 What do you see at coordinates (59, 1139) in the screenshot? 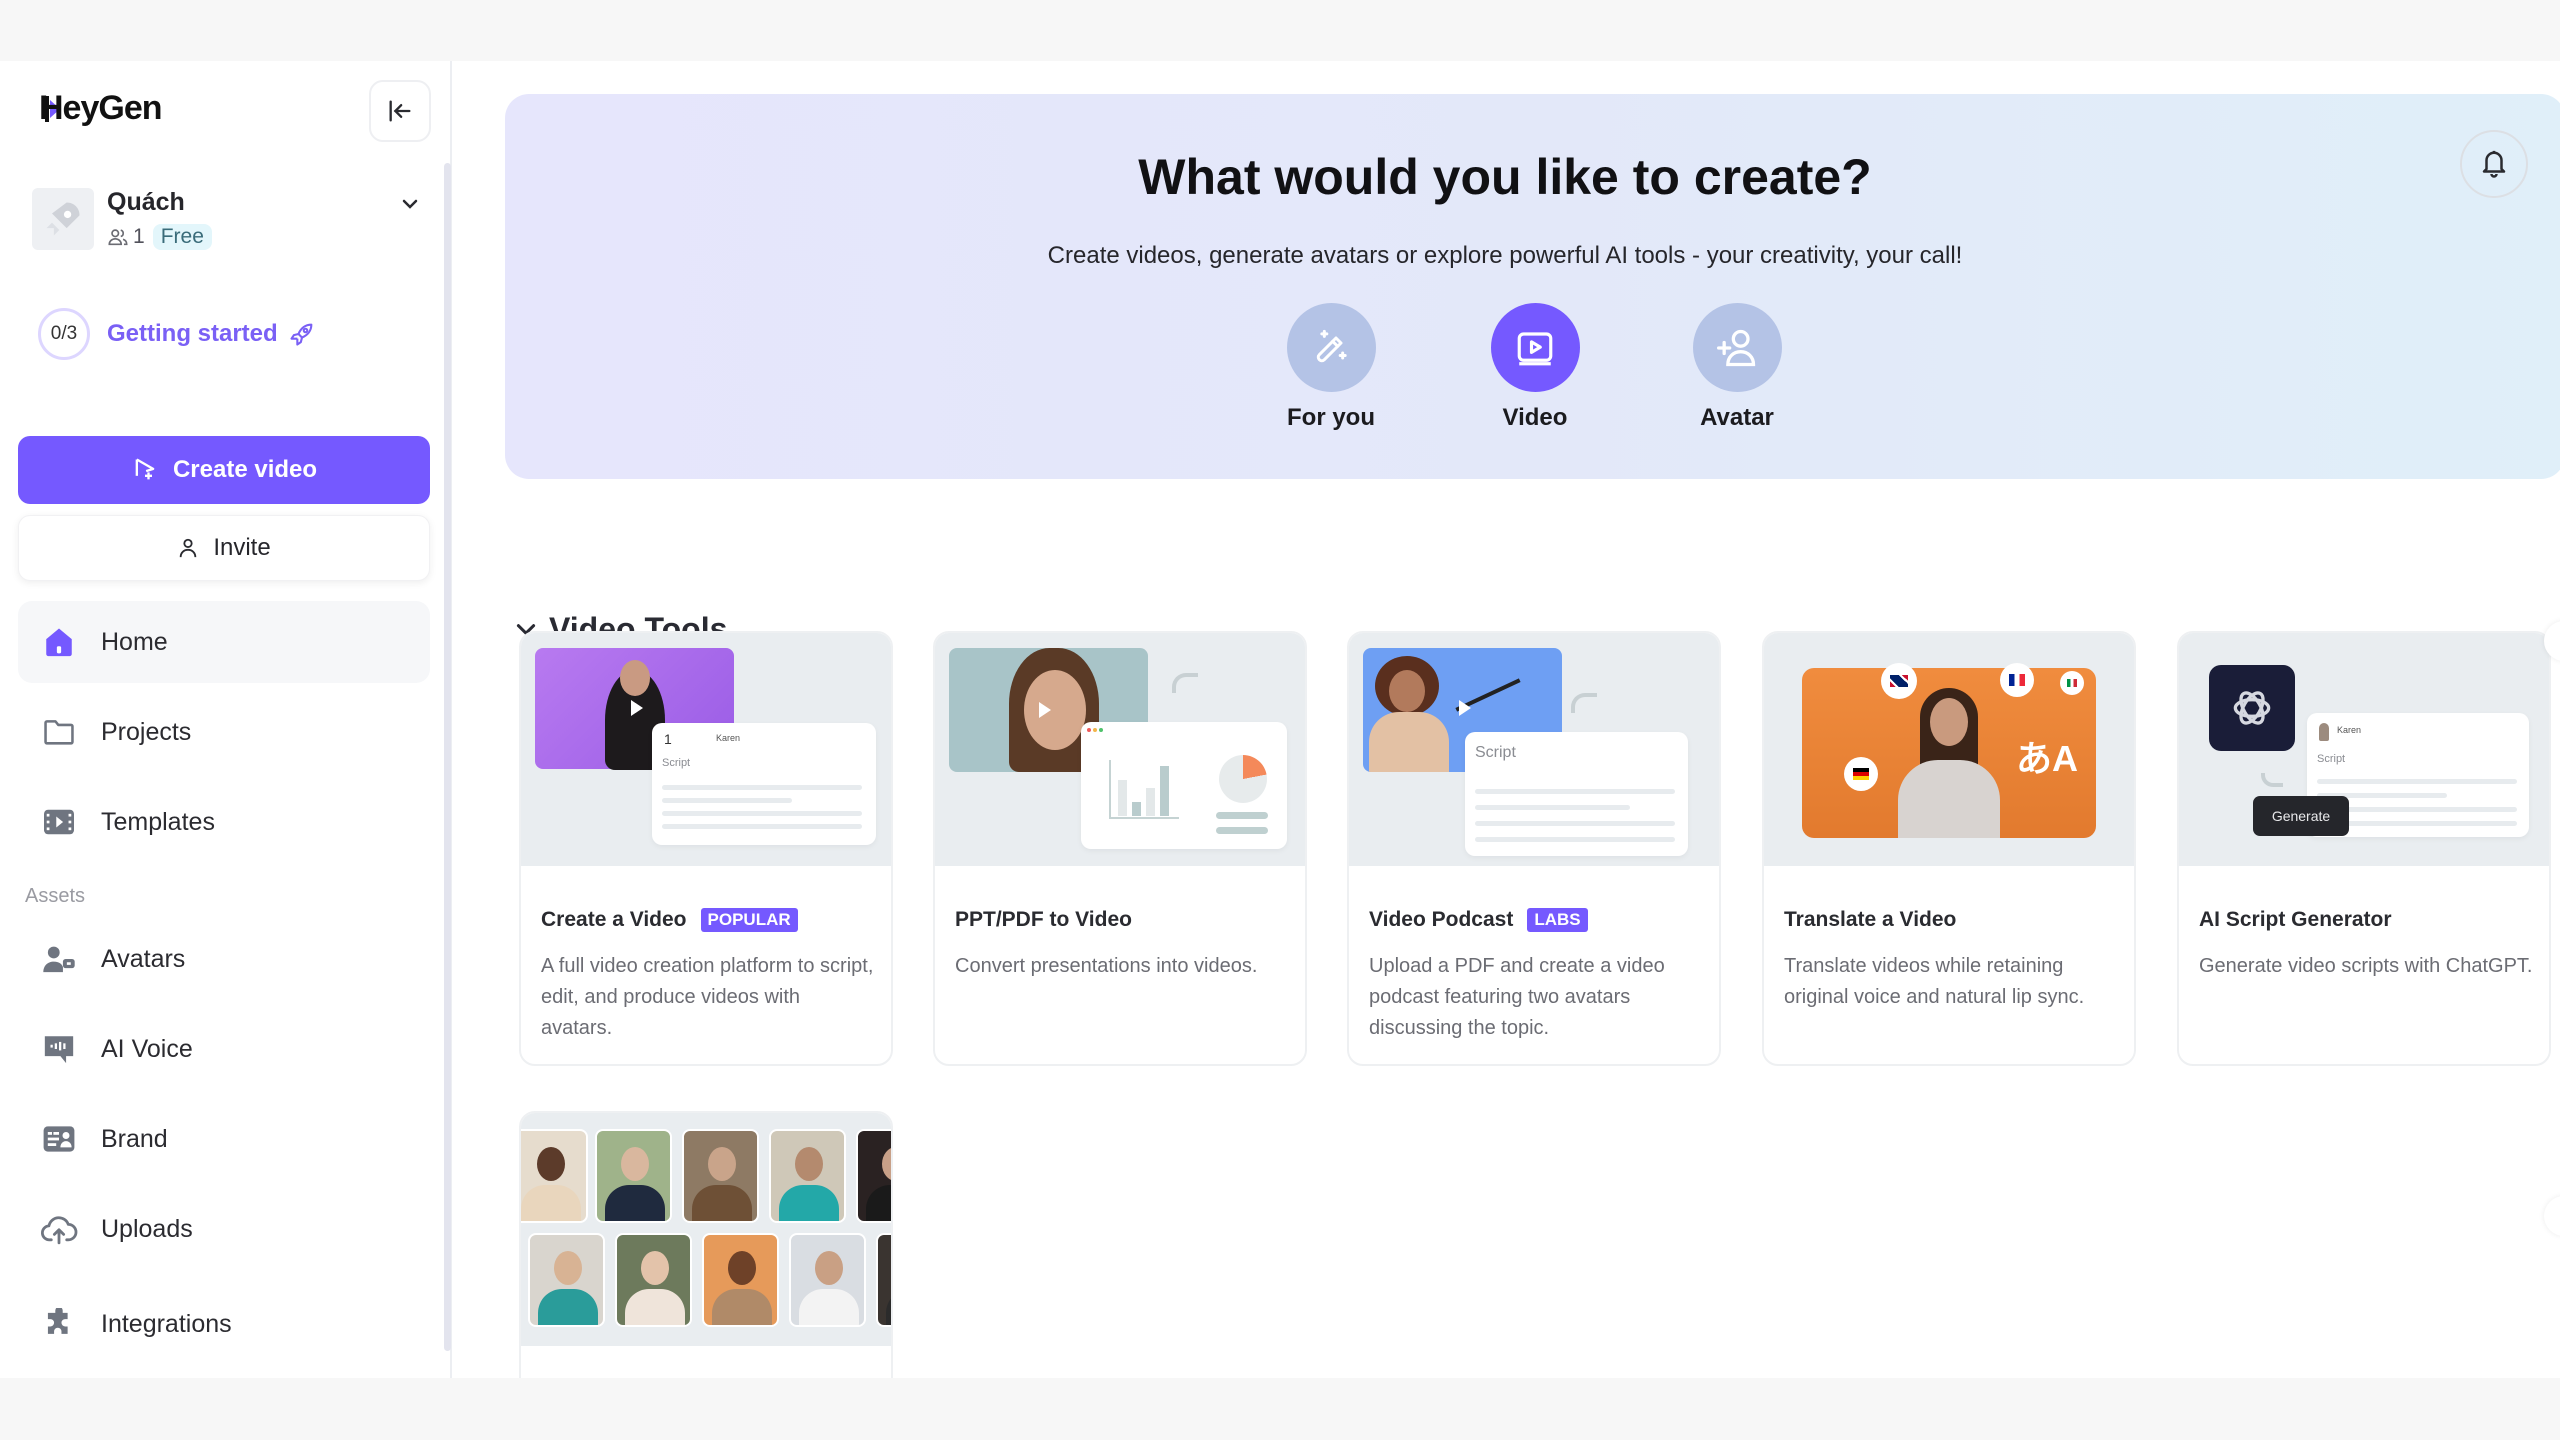
I see `brand-icon` at bounding box center [59, 1139].